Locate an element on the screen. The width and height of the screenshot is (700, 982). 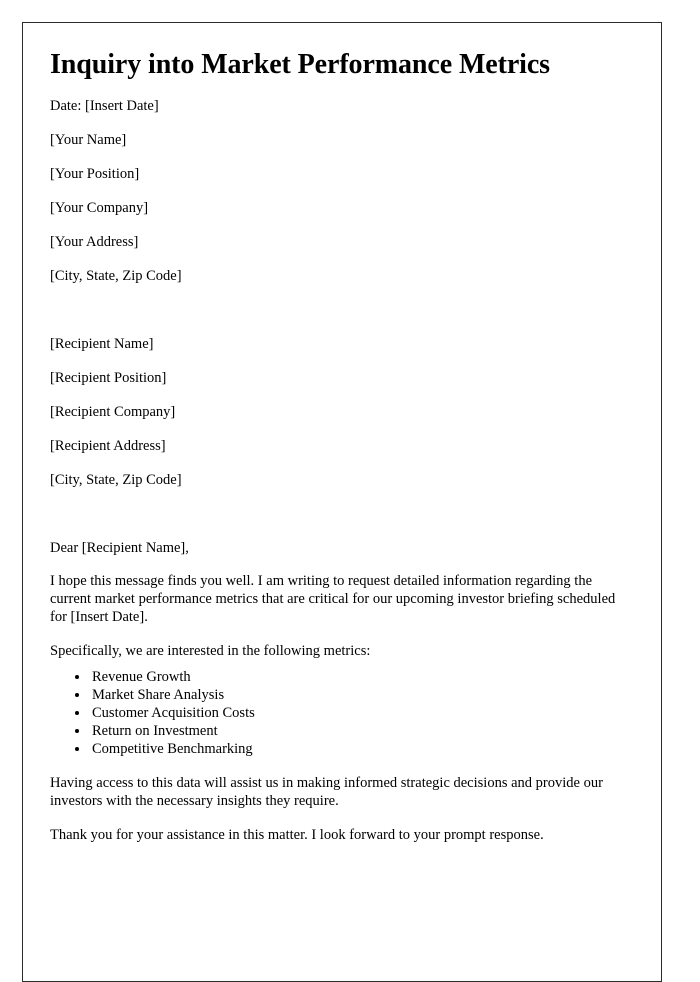
recipient-company: [Recipient Company] is located at coordinates (113, 412).